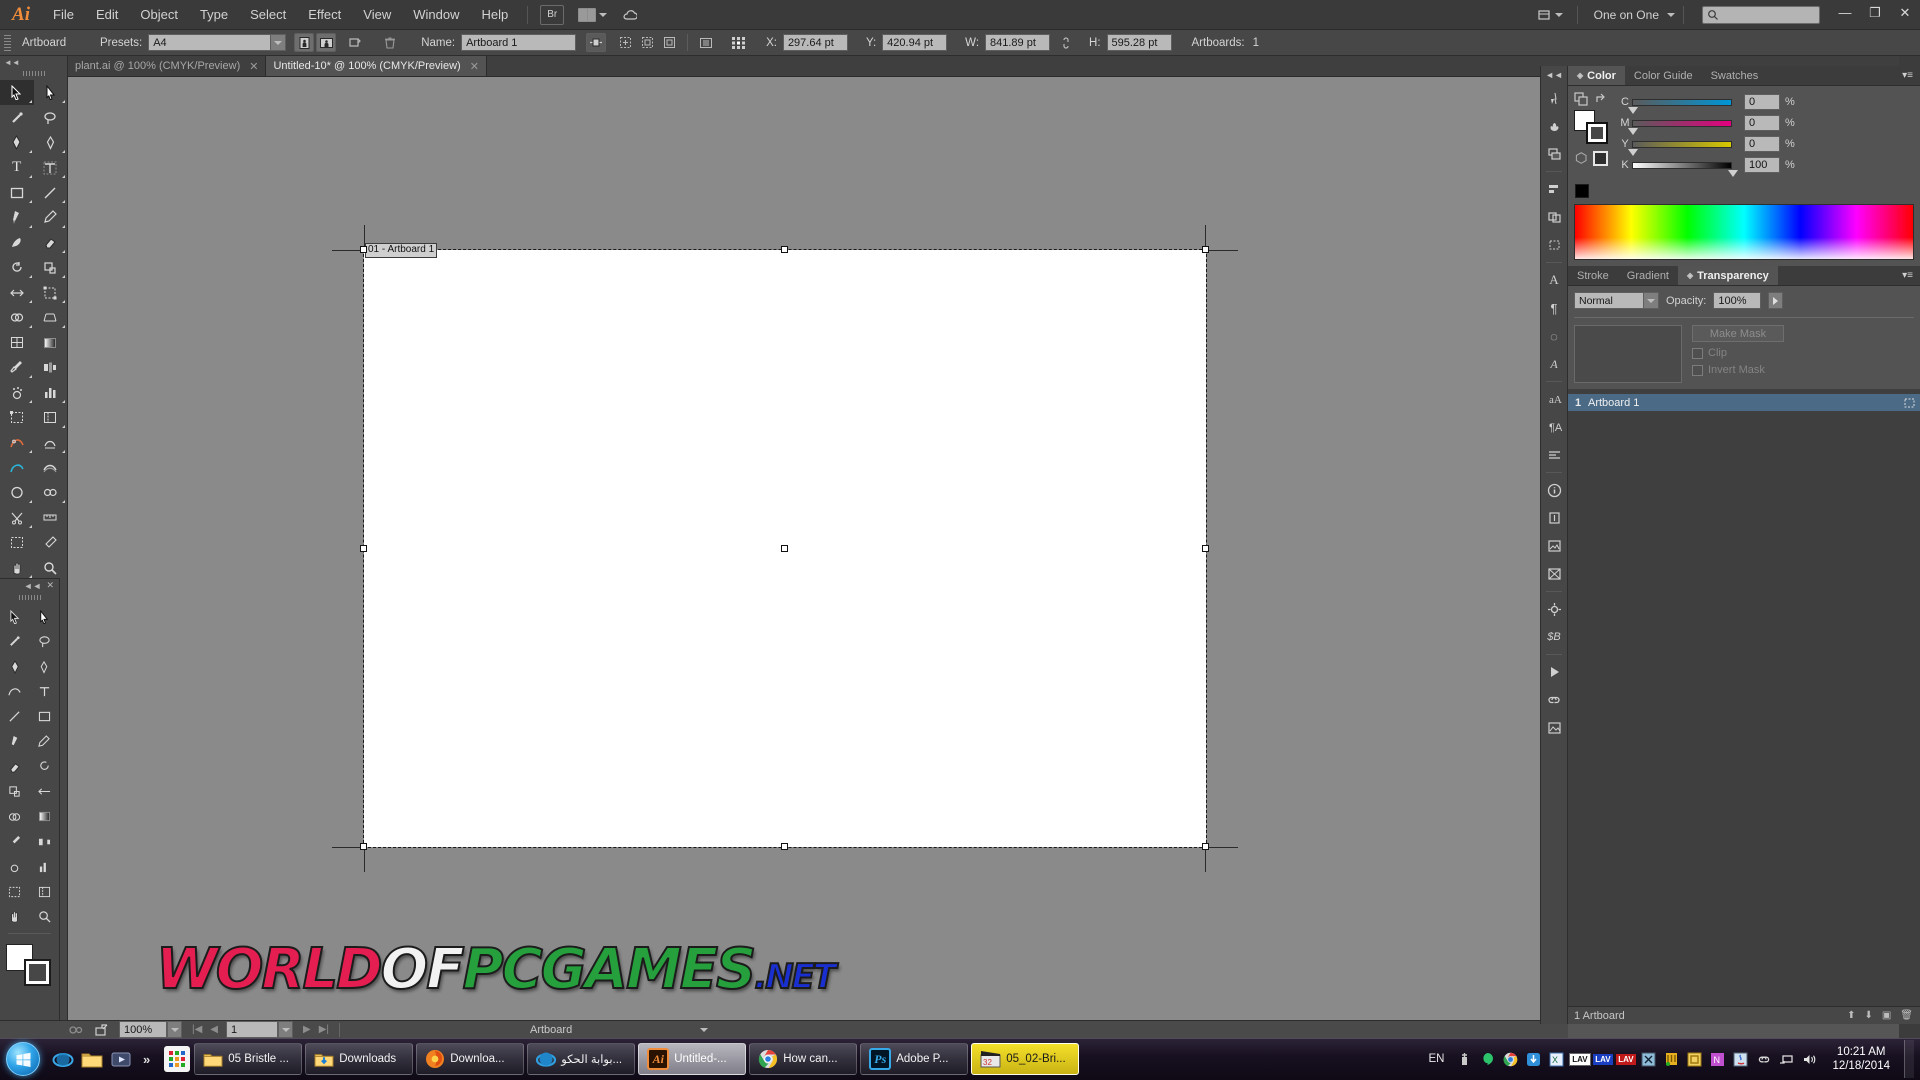 The height and width of the screenshot is (1080, 1920). Describe the element at coordinates (1905, 13) in the screenshot. I see `close-button: ✕` at that location.